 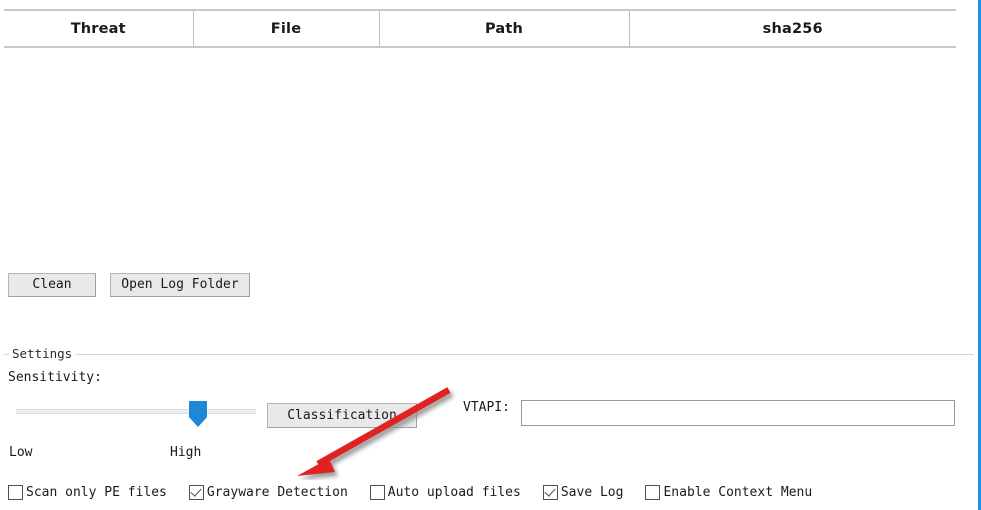 What do you see at coordinates (180, 285) in the screenshot?
I see `open-log-folder-button: Open Log Folder` at bounding box center [180, 285].